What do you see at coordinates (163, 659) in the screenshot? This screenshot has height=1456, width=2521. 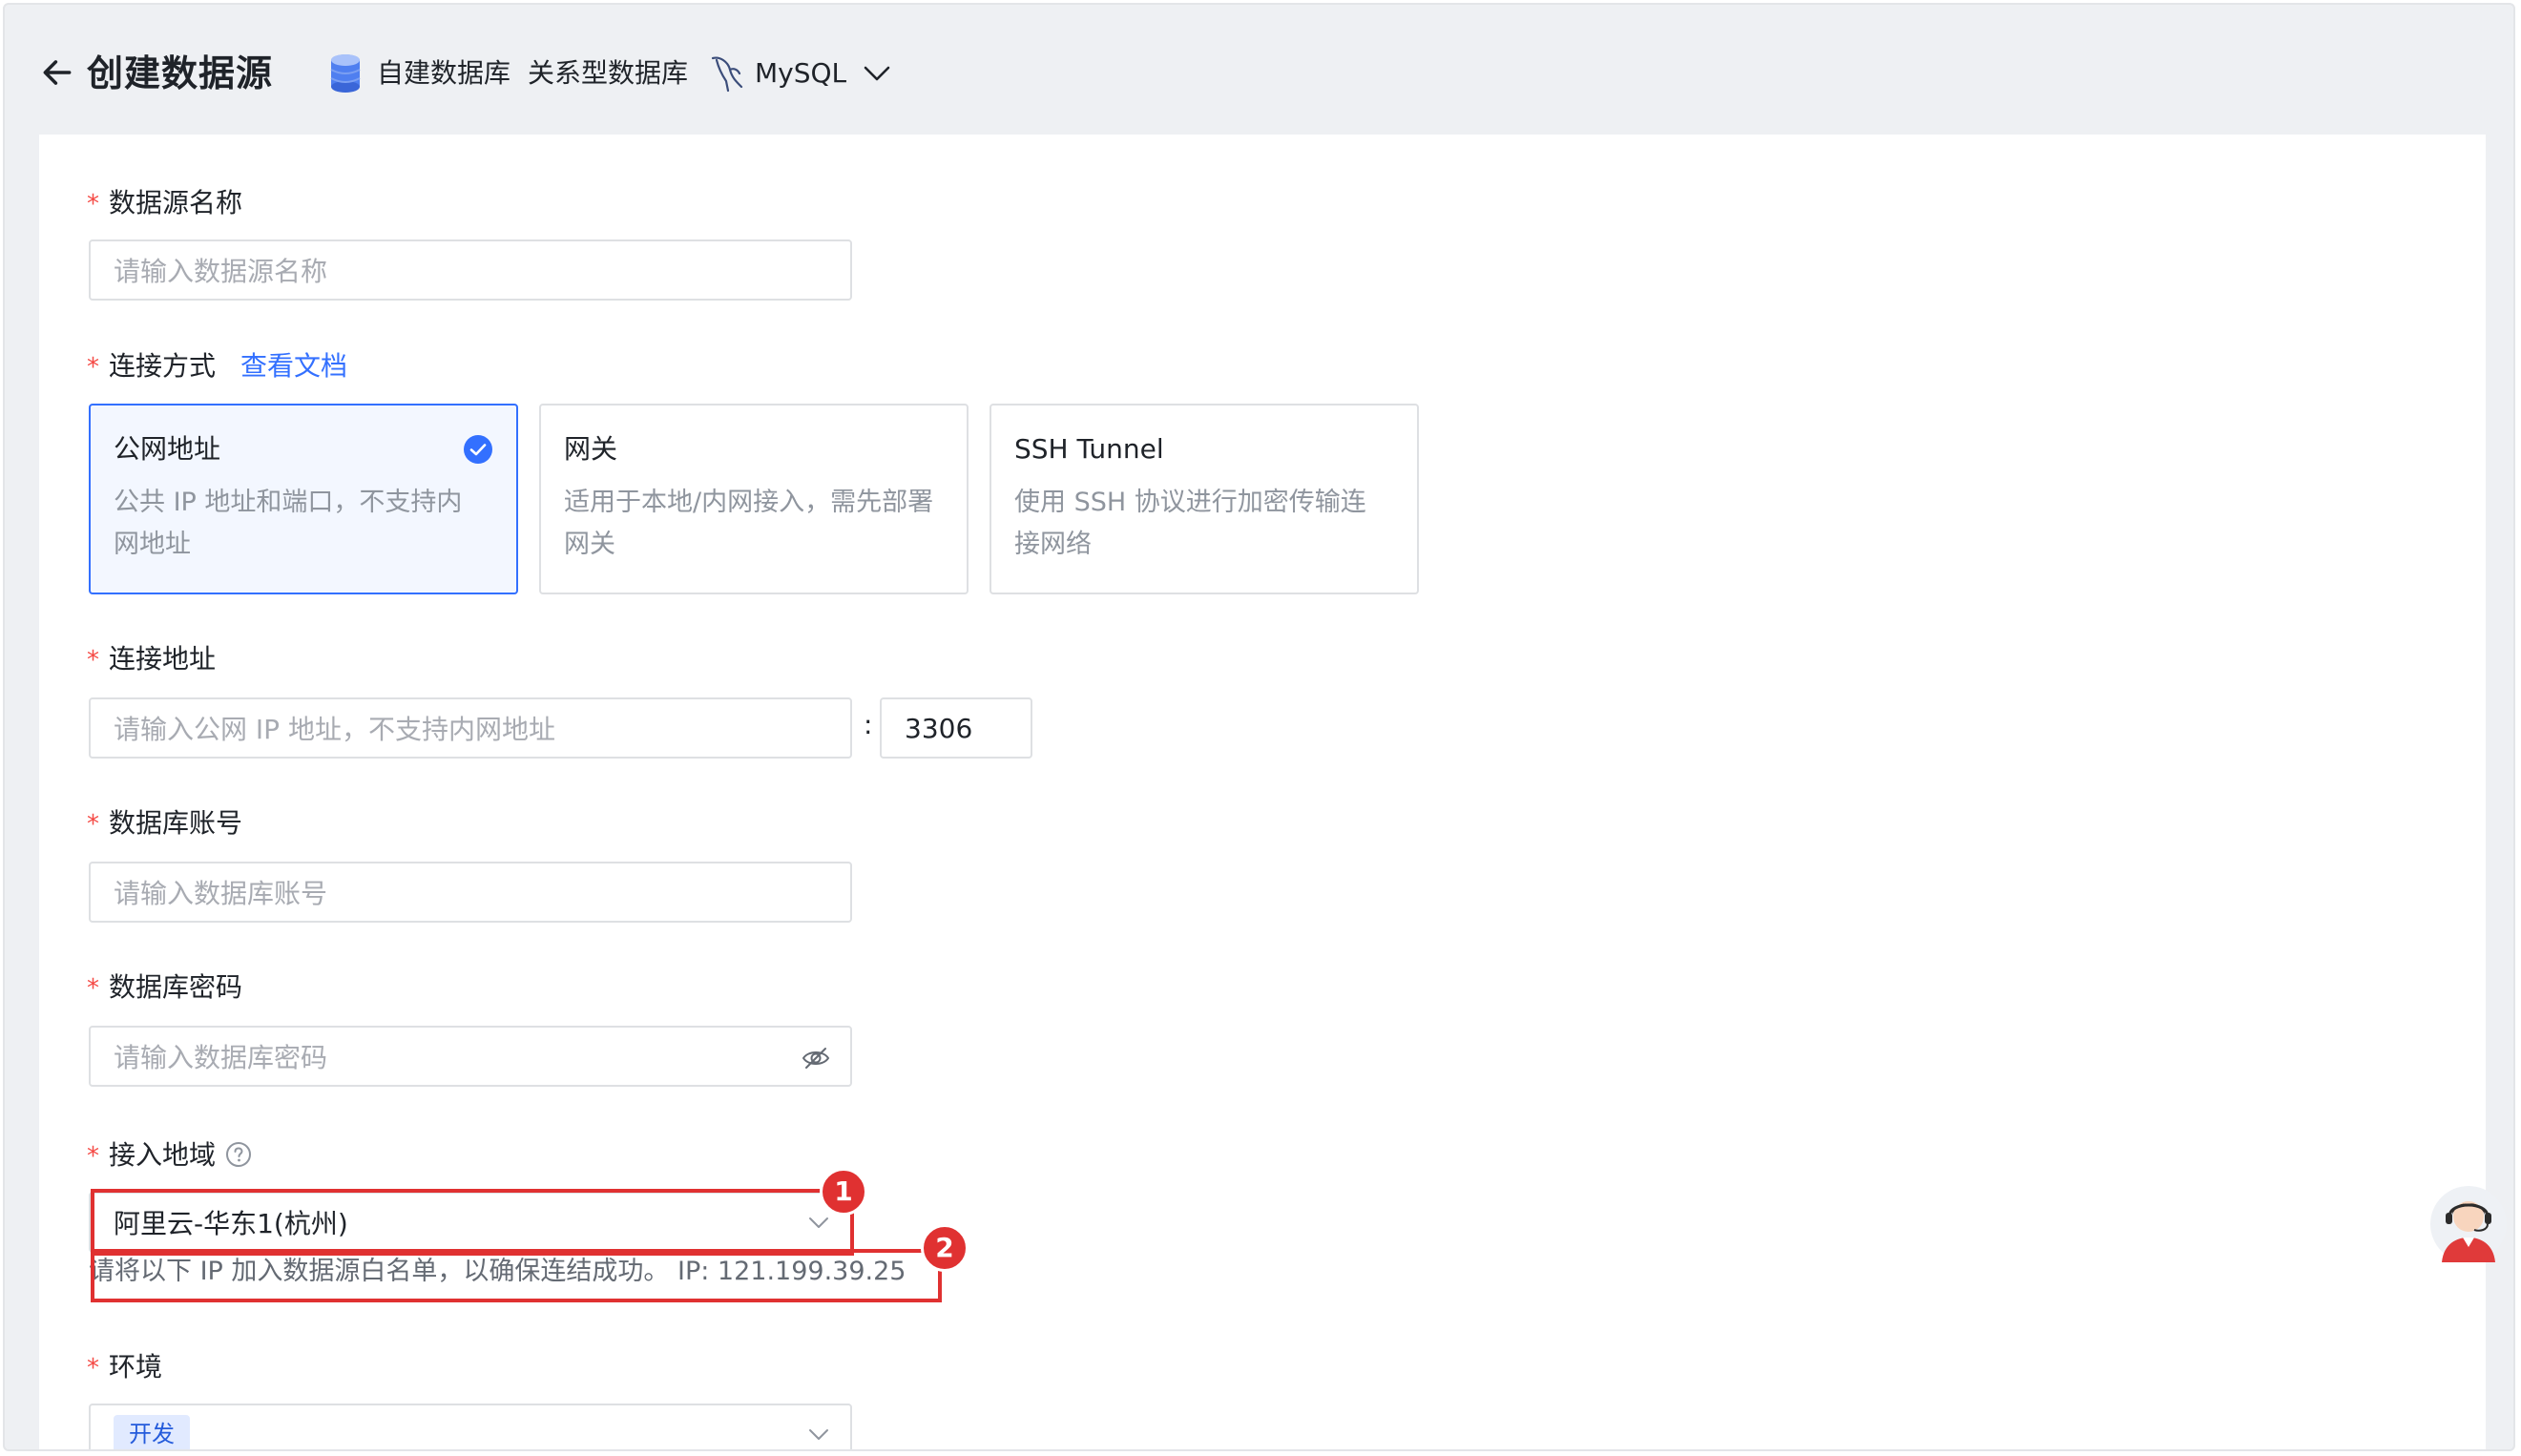 I see `connection-address-label-text: 连接地址` at bounding box center [163, 659].